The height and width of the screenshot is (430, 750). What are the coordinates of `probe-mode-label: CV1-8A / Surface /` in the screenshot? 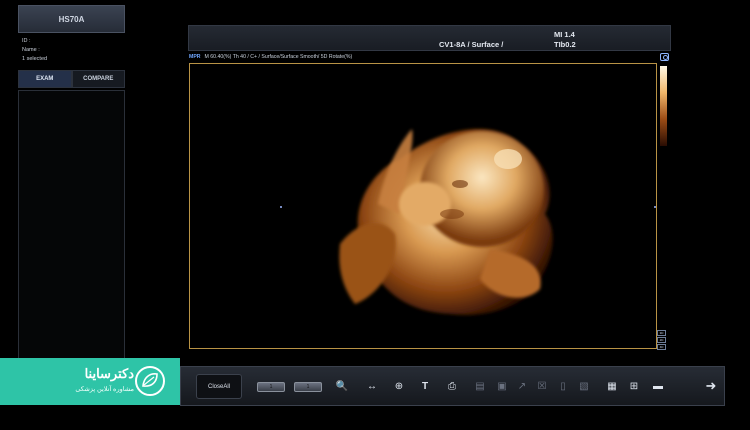 It's located at (471, 44).